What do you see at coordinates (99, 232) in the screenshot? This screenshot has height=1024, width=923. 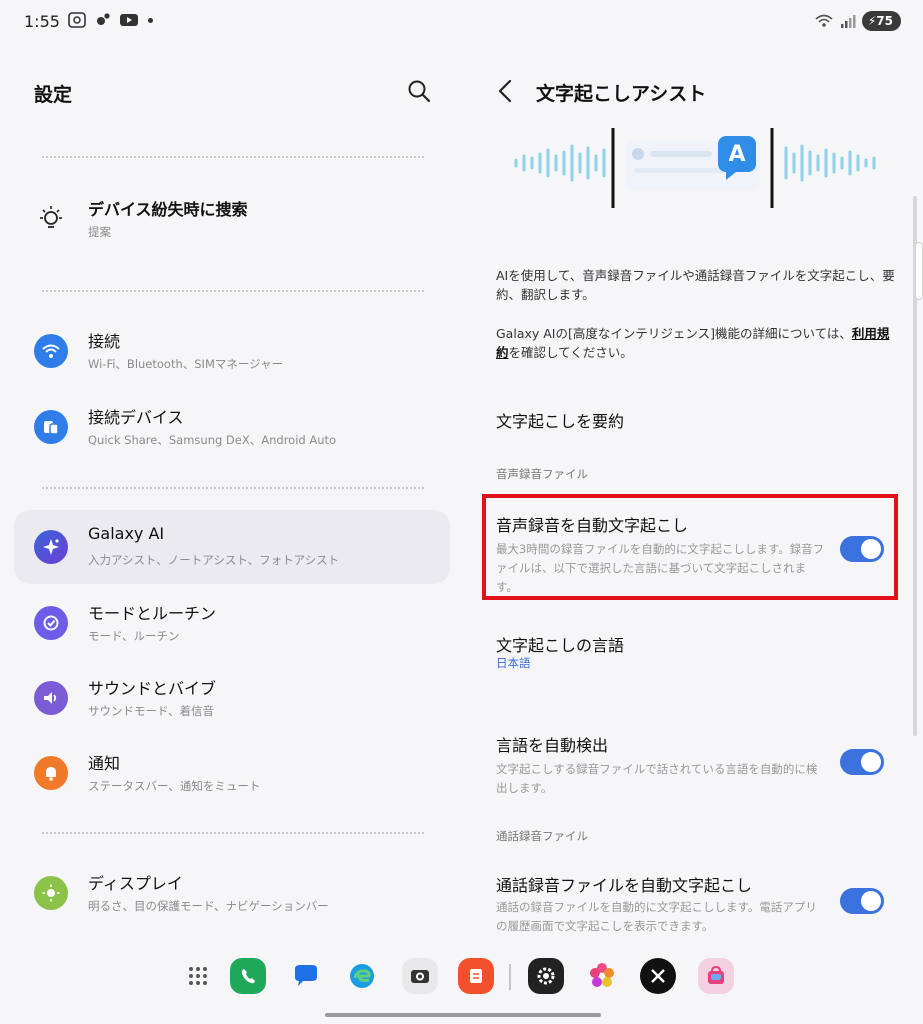 I see `item-sub: 提案` at bounding box center [99, 232].